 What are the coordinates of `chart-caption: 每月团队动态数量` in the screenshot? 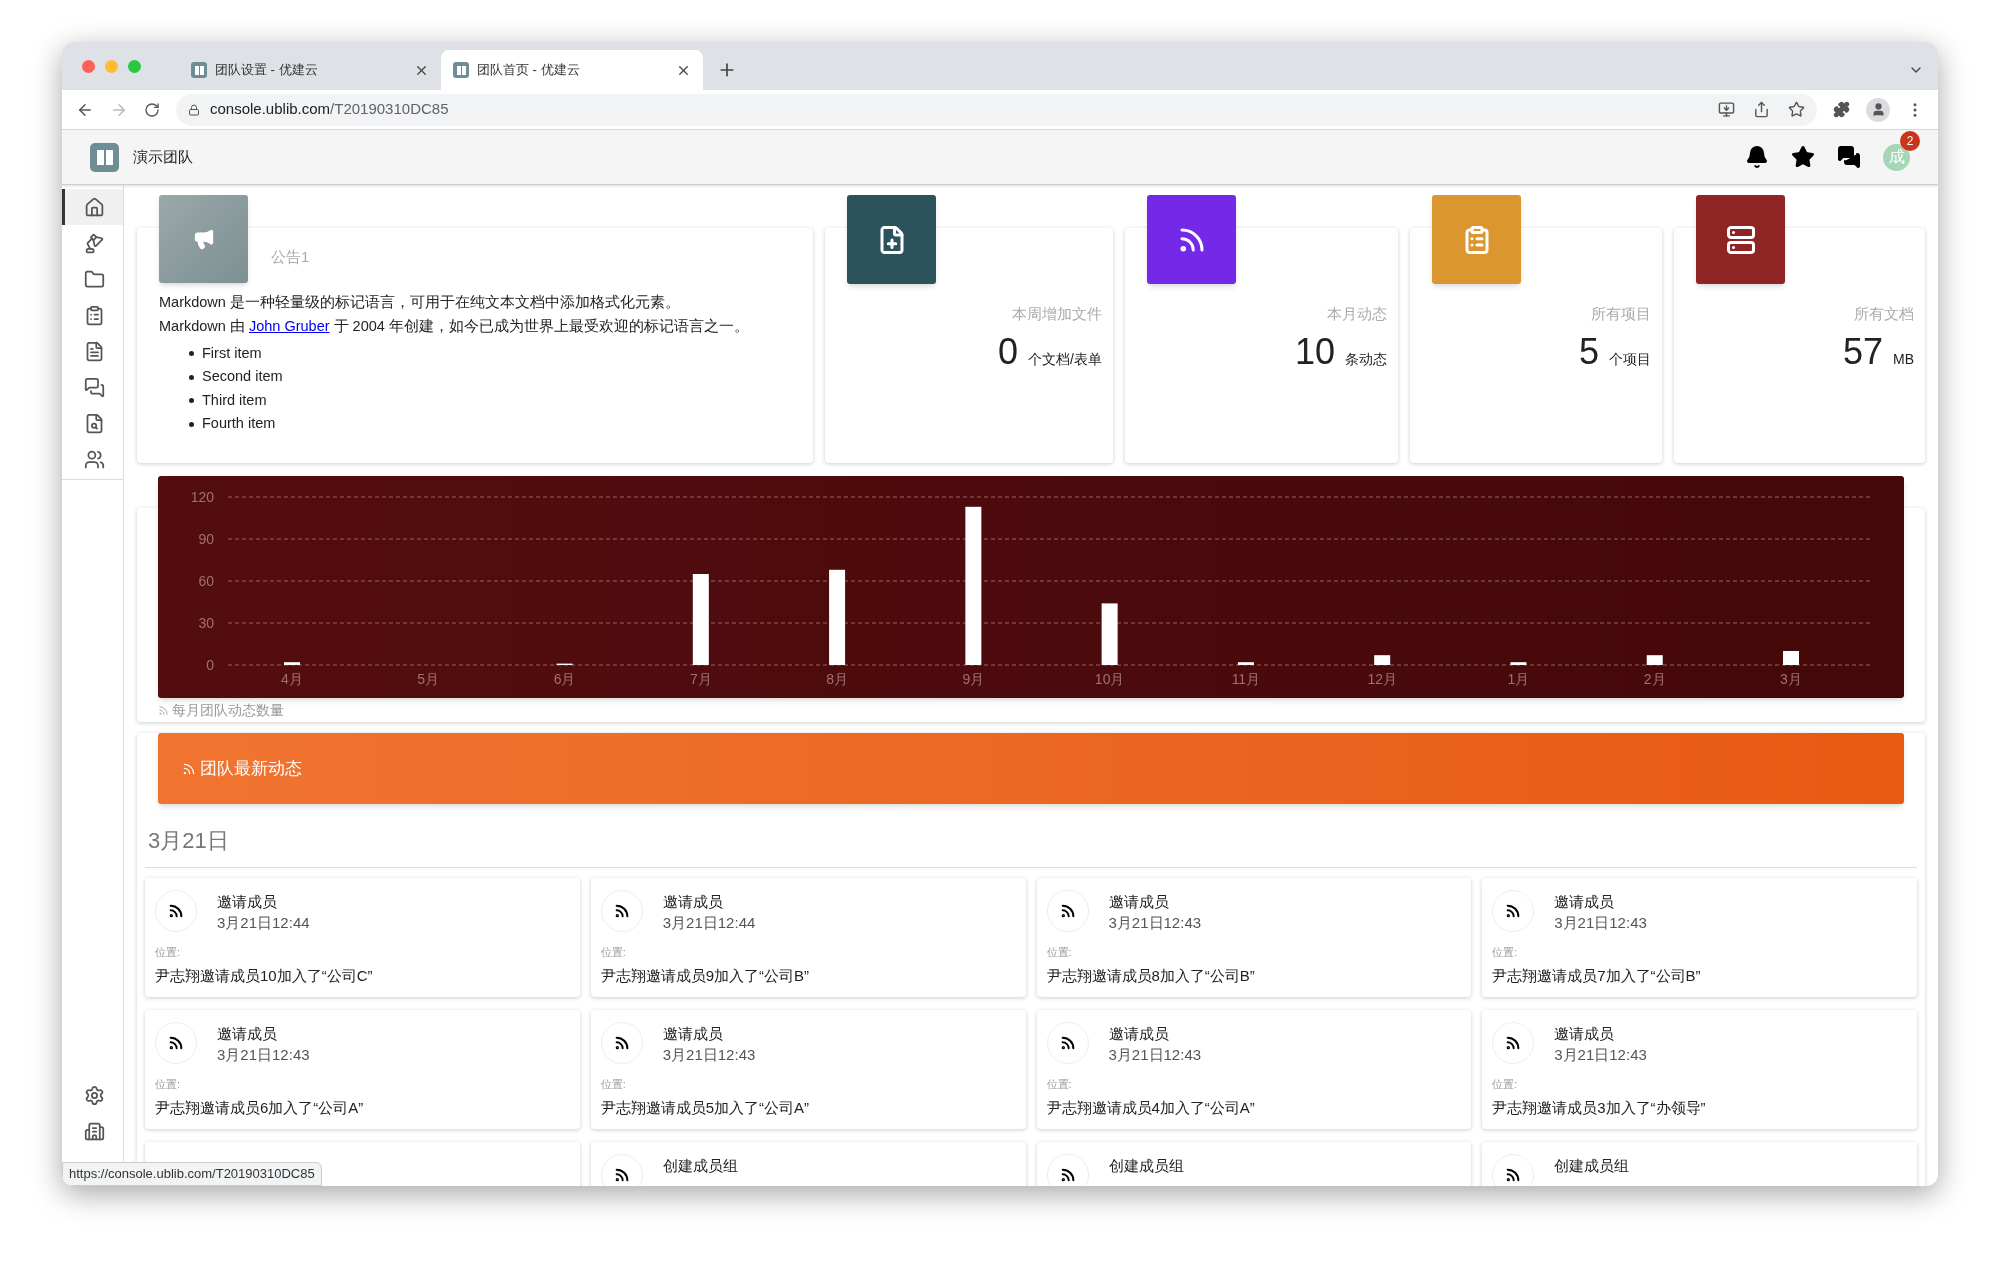 It's located at (228, 710).